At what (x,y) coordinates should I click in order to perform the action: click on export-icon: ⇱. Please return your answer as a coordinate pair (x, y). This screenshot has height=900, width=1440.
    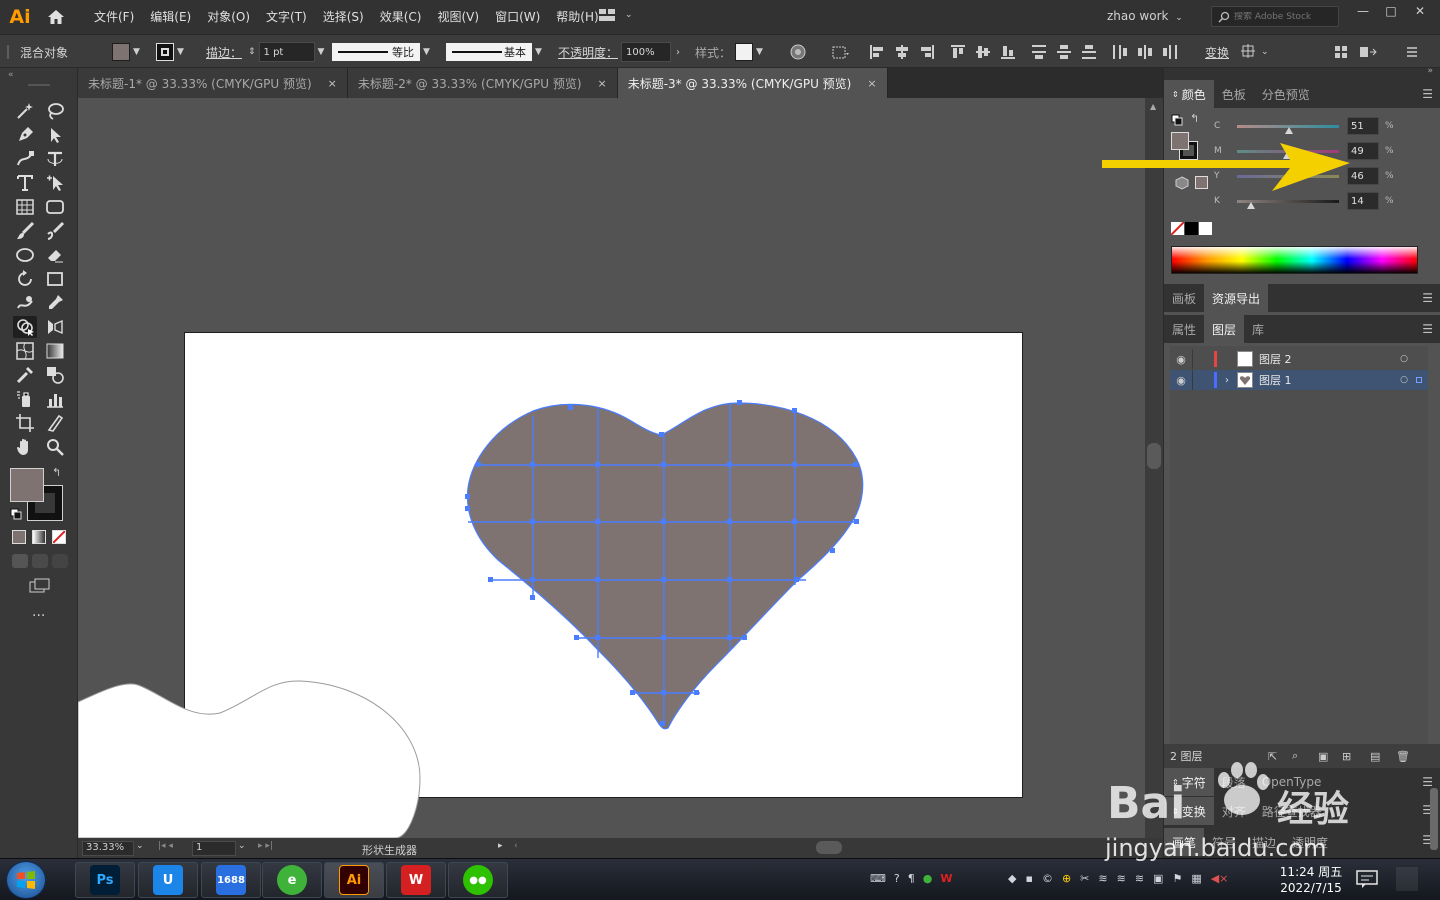
    Looking at the image, I should click on (1272, 756).